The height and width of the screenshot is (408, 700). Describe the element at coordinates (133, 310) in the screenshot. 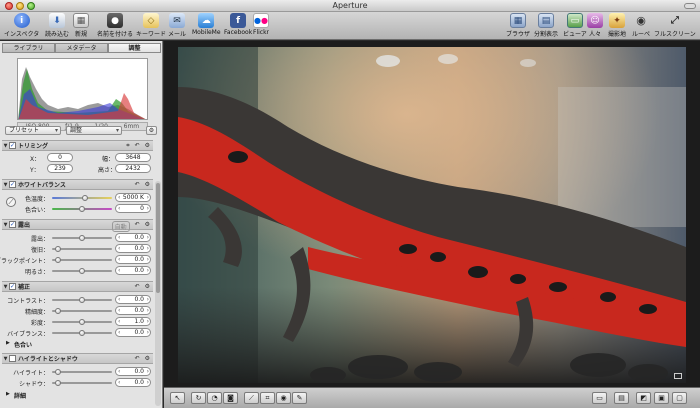

I see `definition-value: 0.0` at that location.